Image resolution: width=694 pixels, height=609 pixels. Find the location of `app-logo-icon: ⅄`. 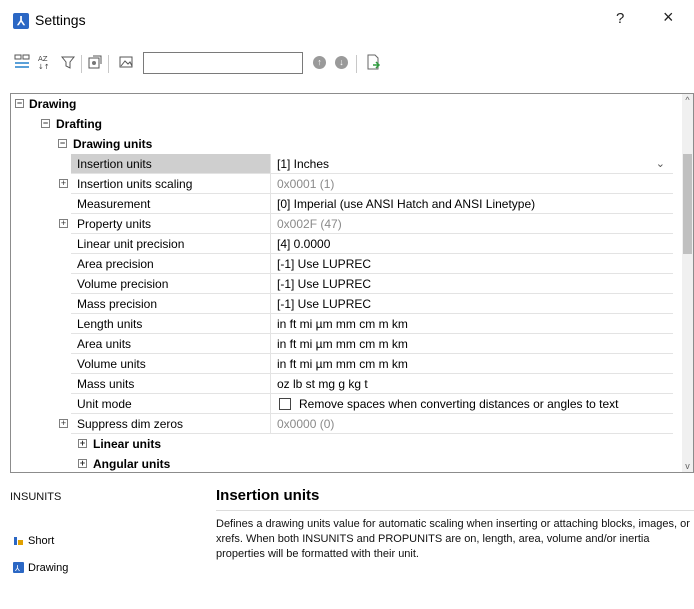

app-logo-icon: ⅄ is located at coordinates (21, 21).